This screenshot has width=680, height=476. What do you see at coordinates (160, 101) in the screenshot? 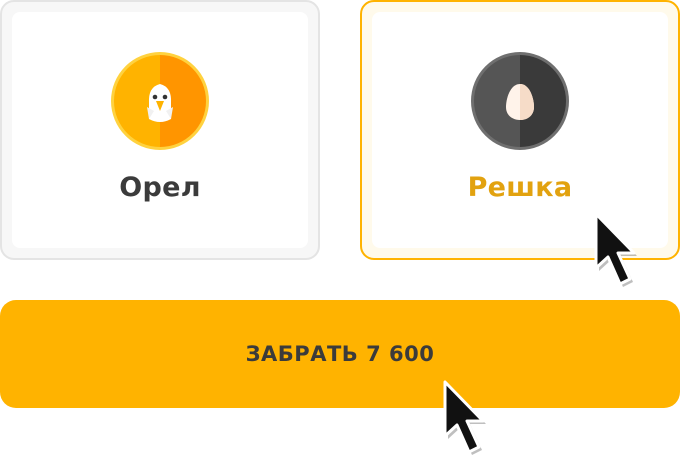
I see `eagle-coin-icon` at bounding box center [160, 101].